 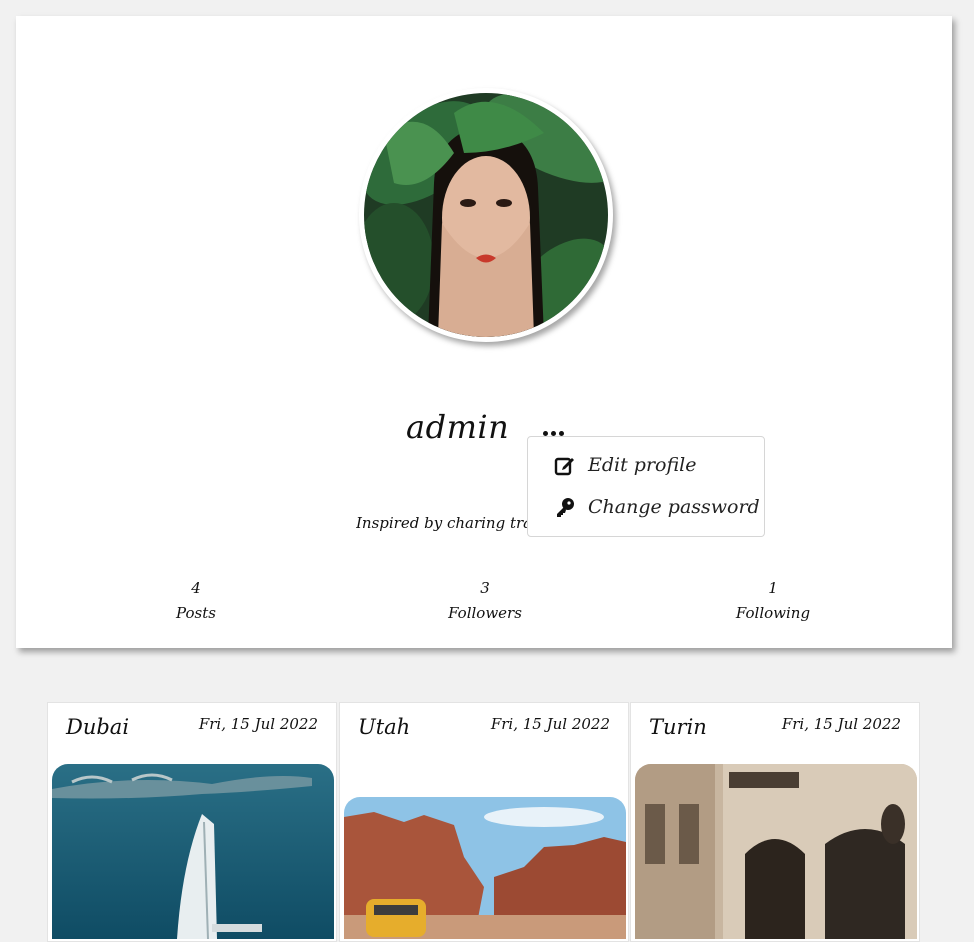 What do you see at coordinates (674, 507) in the screenshot?
I see `menu-item-label: Change password` at bounding box center [674, 507].